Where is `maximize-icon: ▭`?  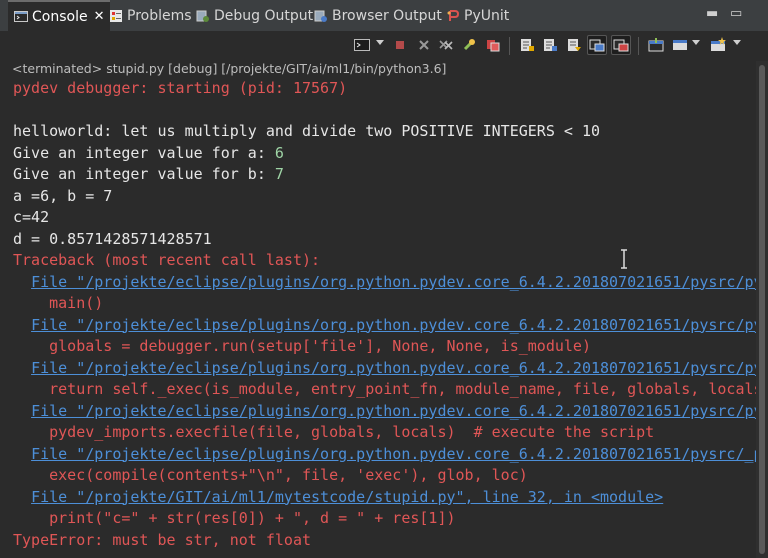
maximize-icon: ▭ is located at coordinates (736, 13).